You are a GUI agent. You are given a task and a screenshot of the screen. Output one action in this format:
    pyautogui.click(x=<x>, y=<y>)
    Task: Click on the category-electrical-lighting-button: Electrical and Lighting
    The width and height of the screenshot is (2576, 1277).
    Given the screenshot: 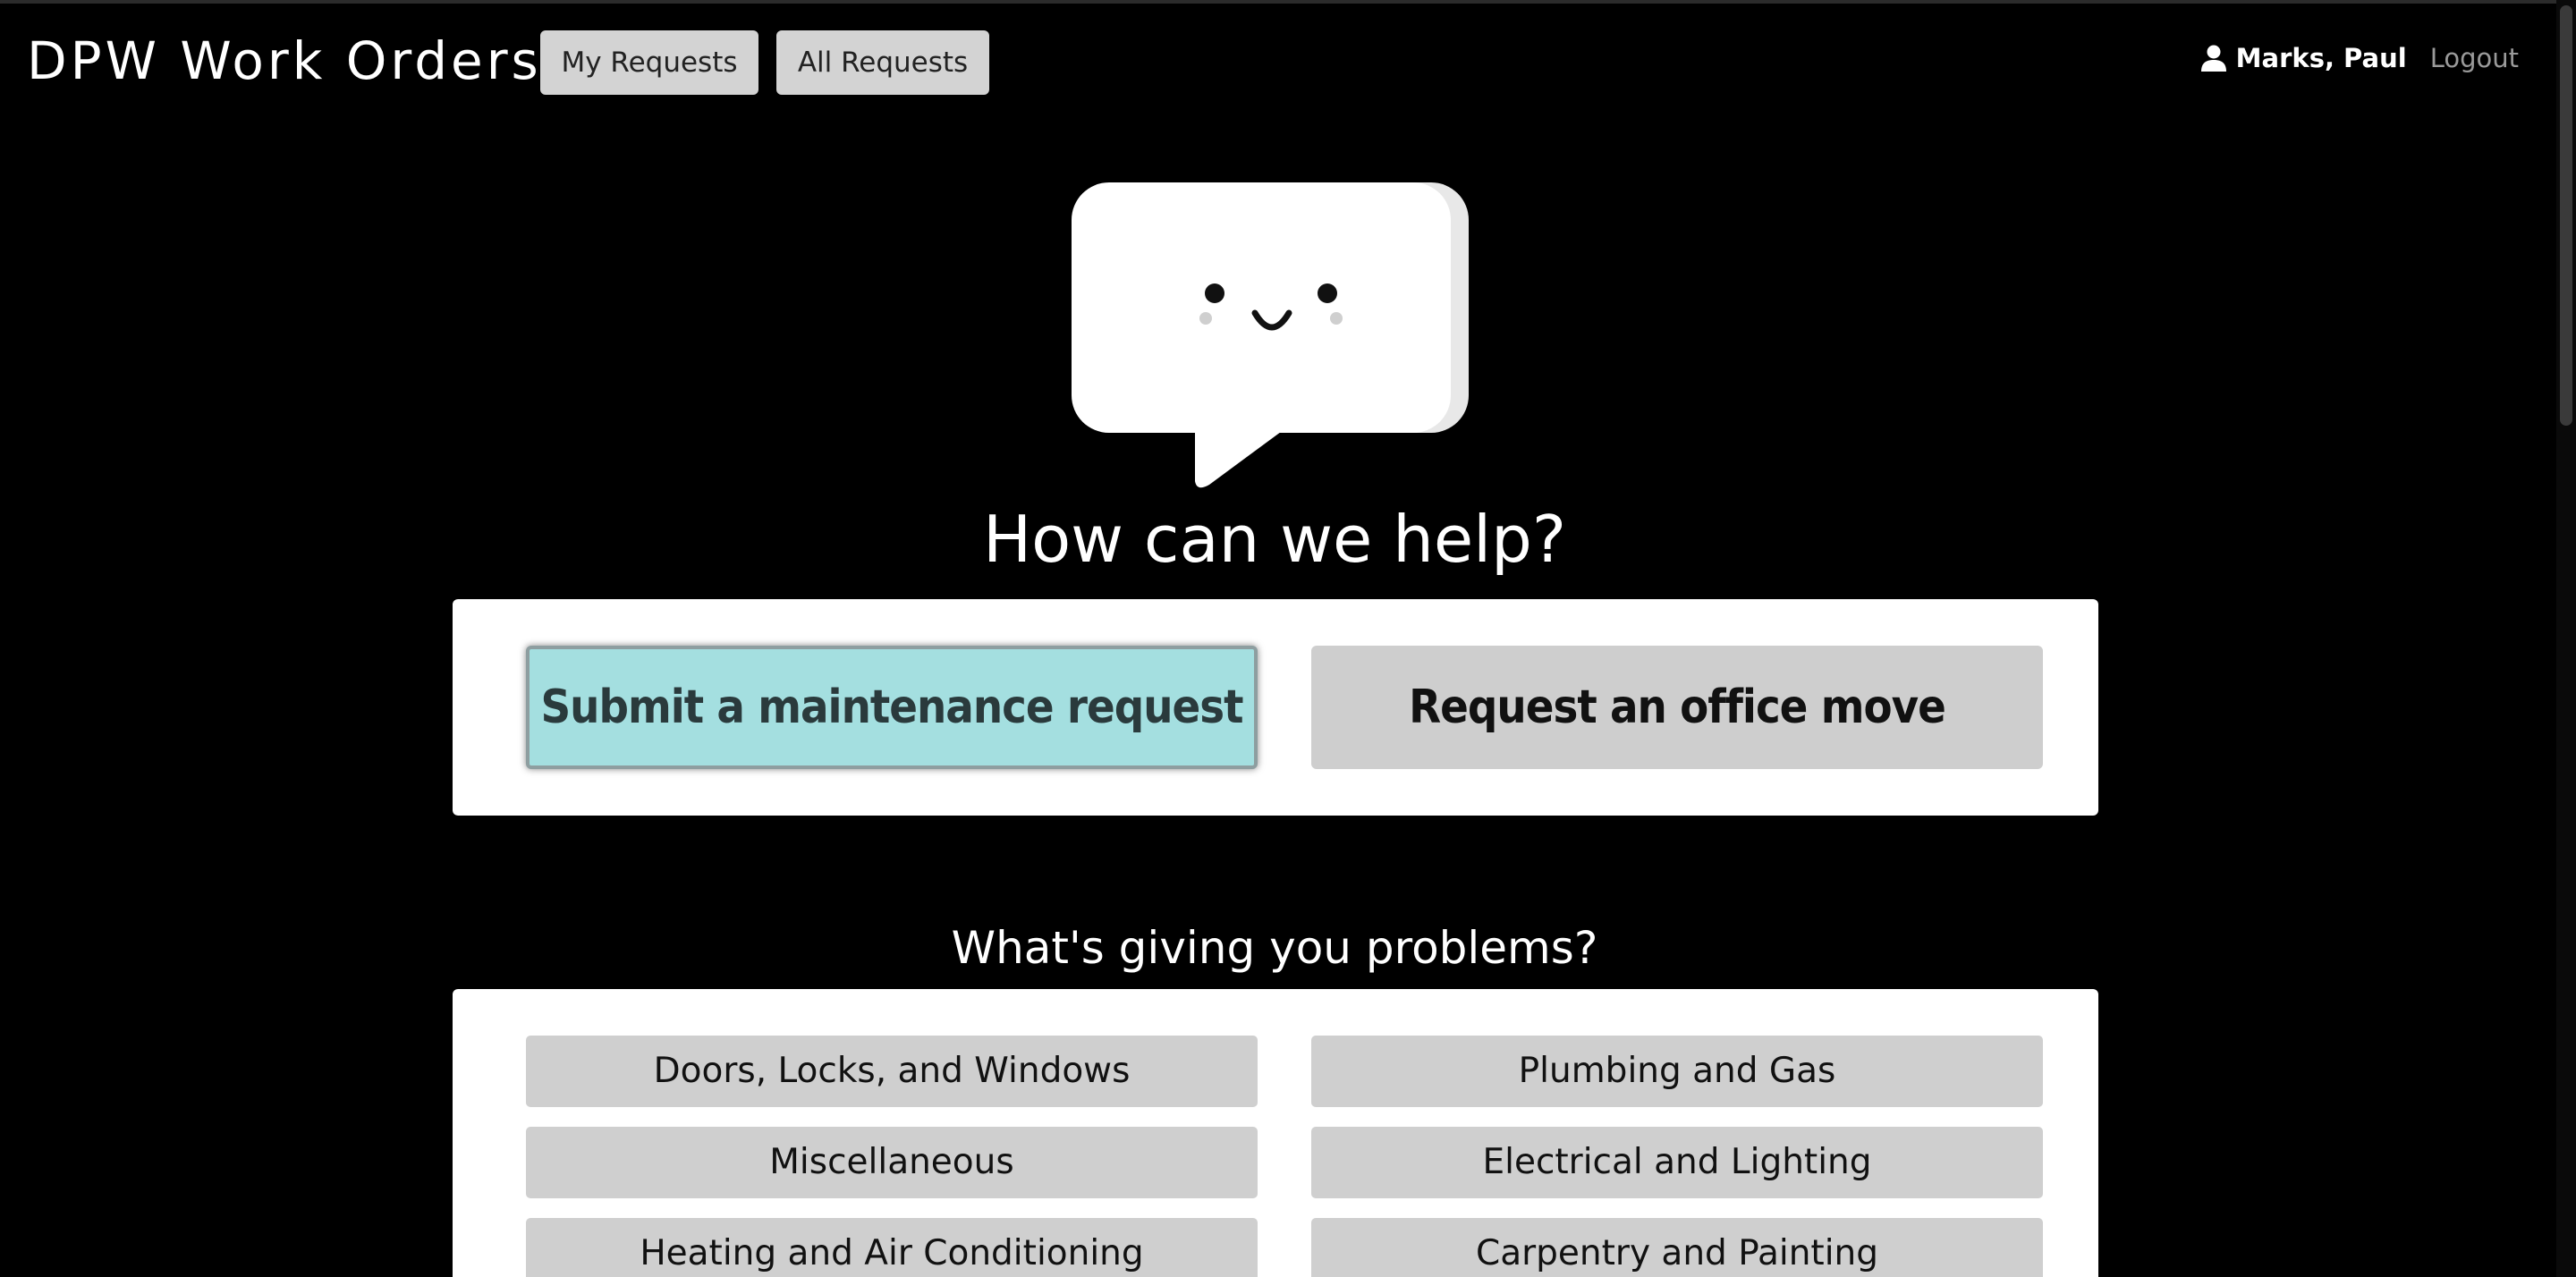 What is the action you would take?
    pyautogui.click(x=1677, y=1162)
    